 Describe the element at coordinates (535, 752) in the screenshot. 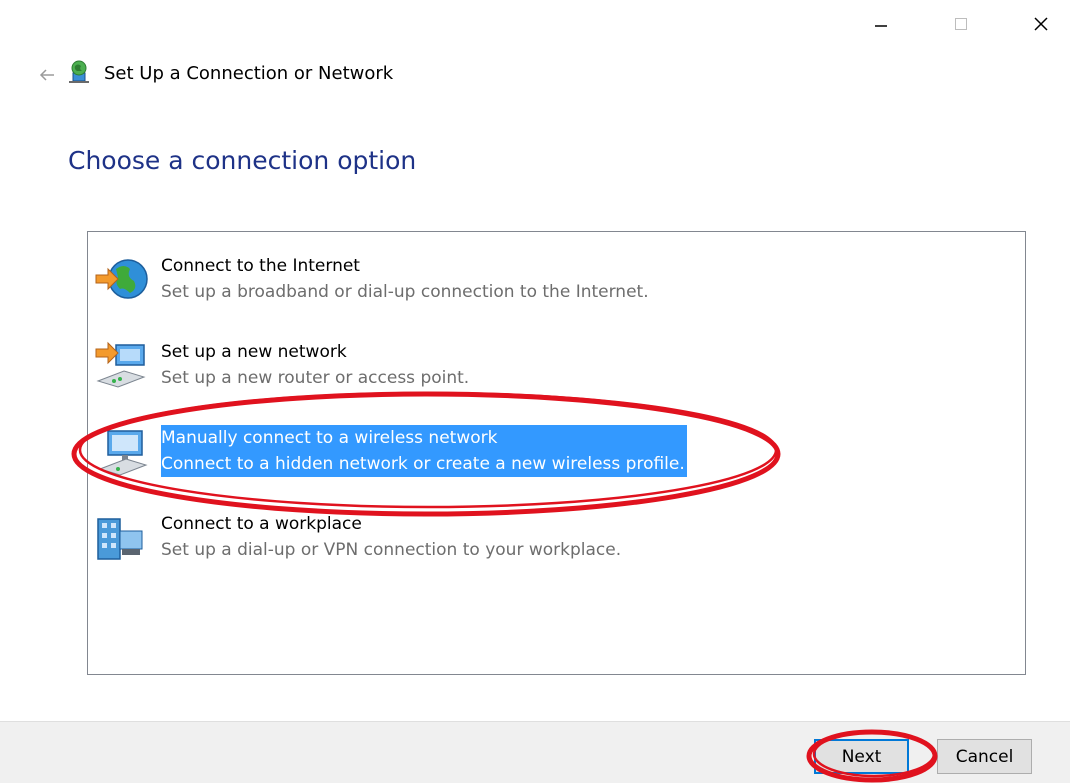

I see `wizard-footer: Next Cancel` at that location.